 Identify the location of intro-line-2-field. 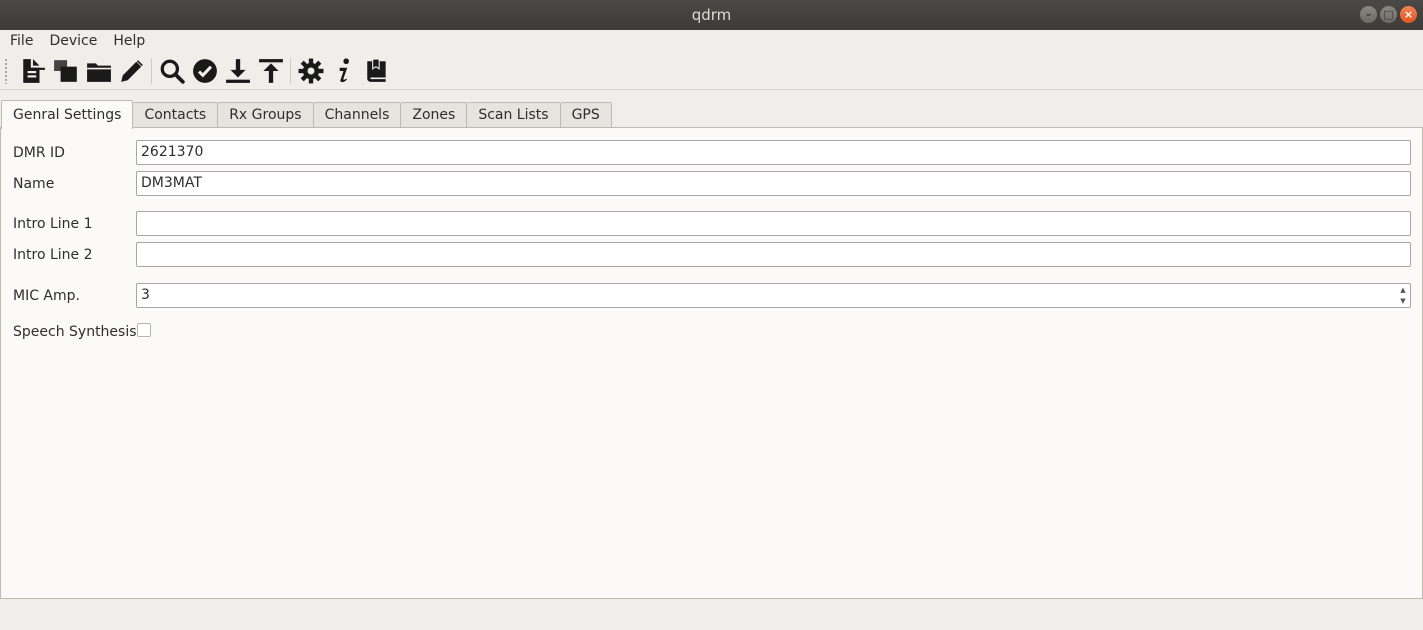
(773, 254).